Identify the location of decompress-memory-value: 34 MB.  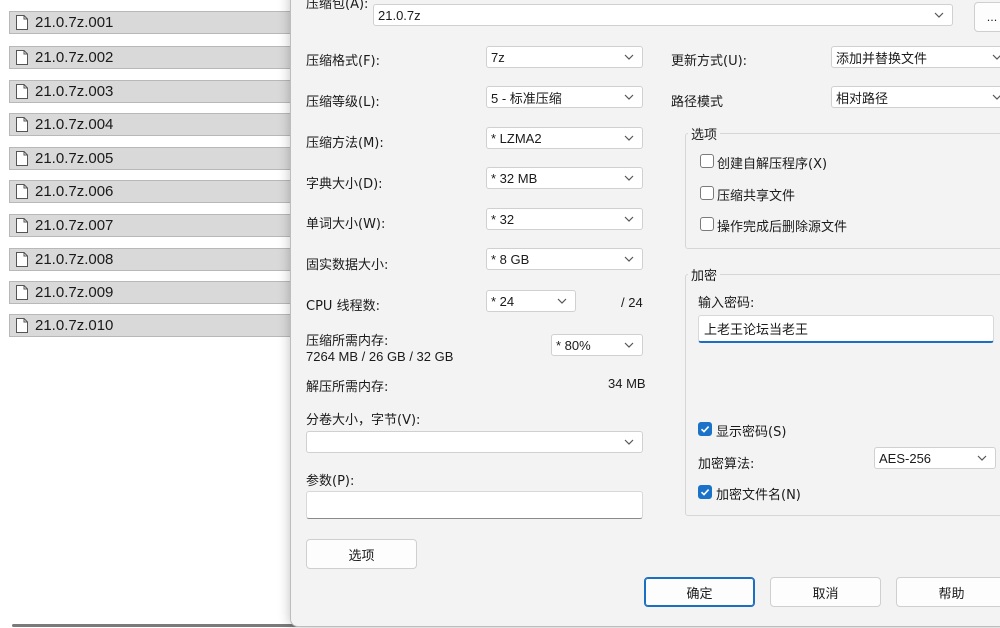
(627, 383).